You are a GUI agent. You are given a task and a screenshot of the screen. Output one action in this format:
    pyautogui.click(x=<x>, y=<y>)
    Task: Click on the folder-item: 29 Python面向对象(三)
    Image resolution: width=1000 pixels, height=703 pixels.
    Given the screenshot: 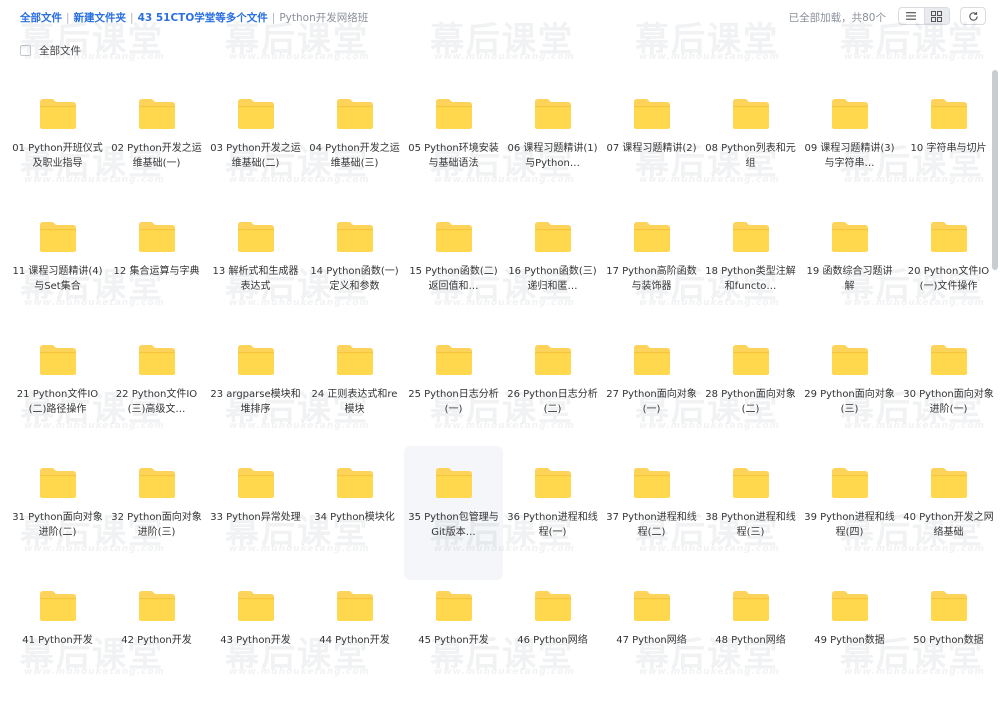 What is the action you would take?
    pyautogui.click(x=849, y=395)
    